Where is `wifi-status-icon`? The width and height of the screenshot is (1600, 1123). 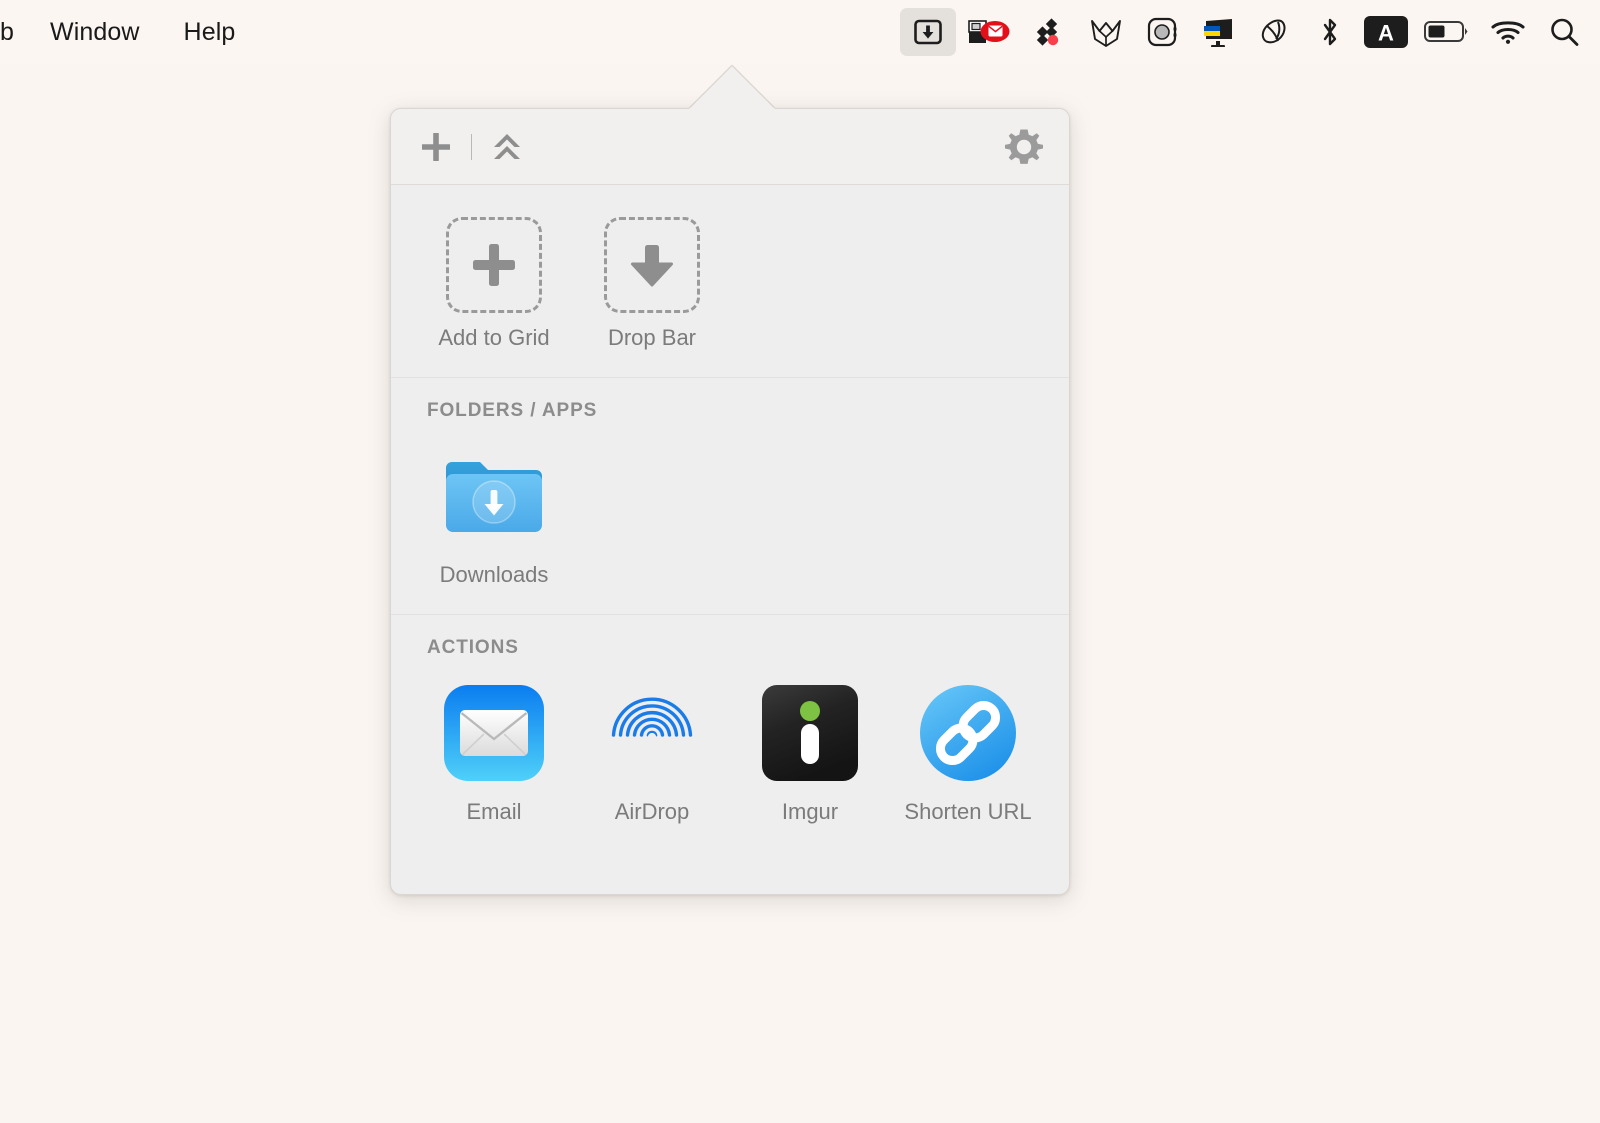 wifi-status-icon is located at coordinates (1508, 32).